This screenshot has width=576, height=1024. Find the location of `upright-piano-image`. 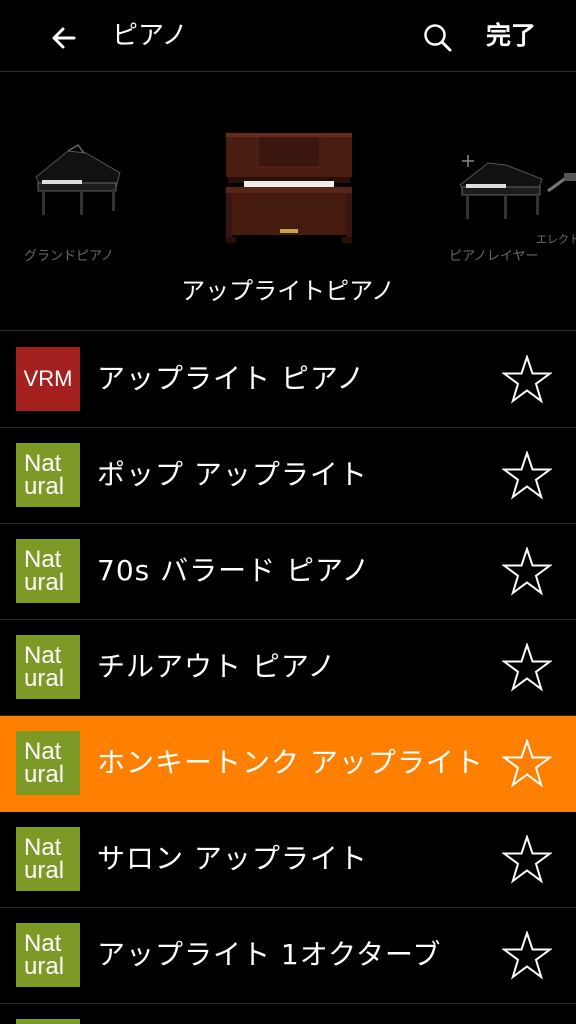

upright-piano-image is located at coordinates (289, 189).